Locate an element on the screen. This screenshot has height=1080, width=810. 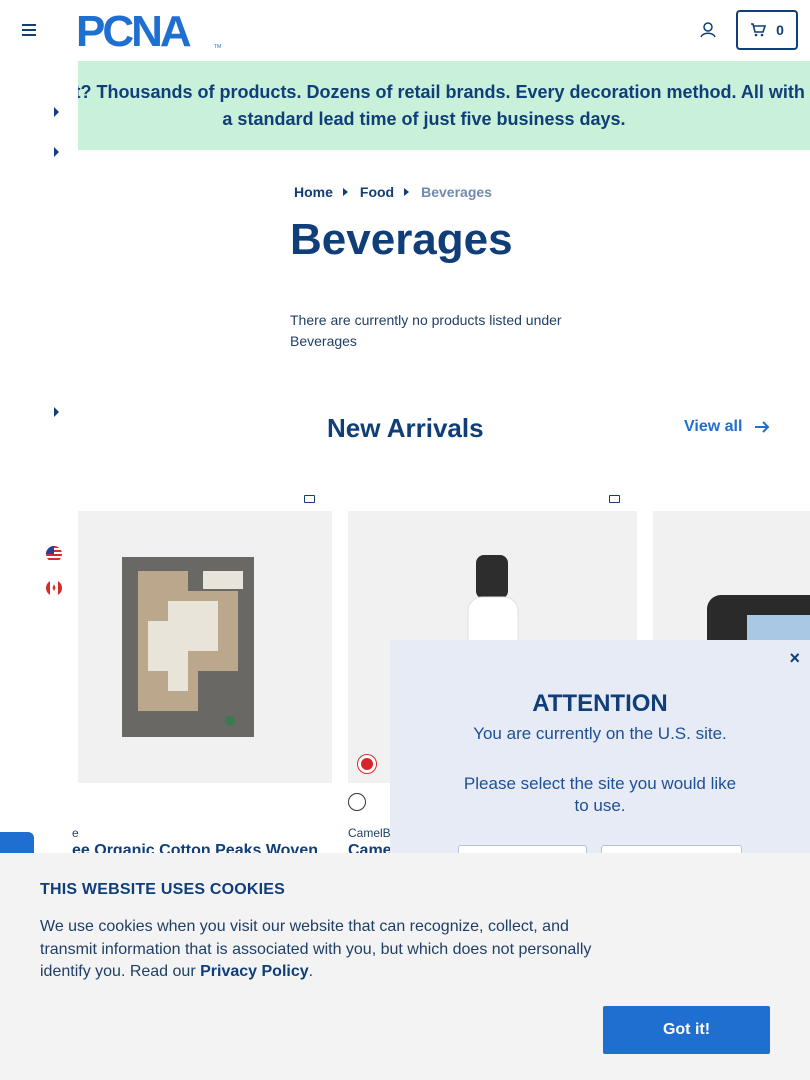
breadcrumb: Home Food Beverages is located at coordinates (393, 192).